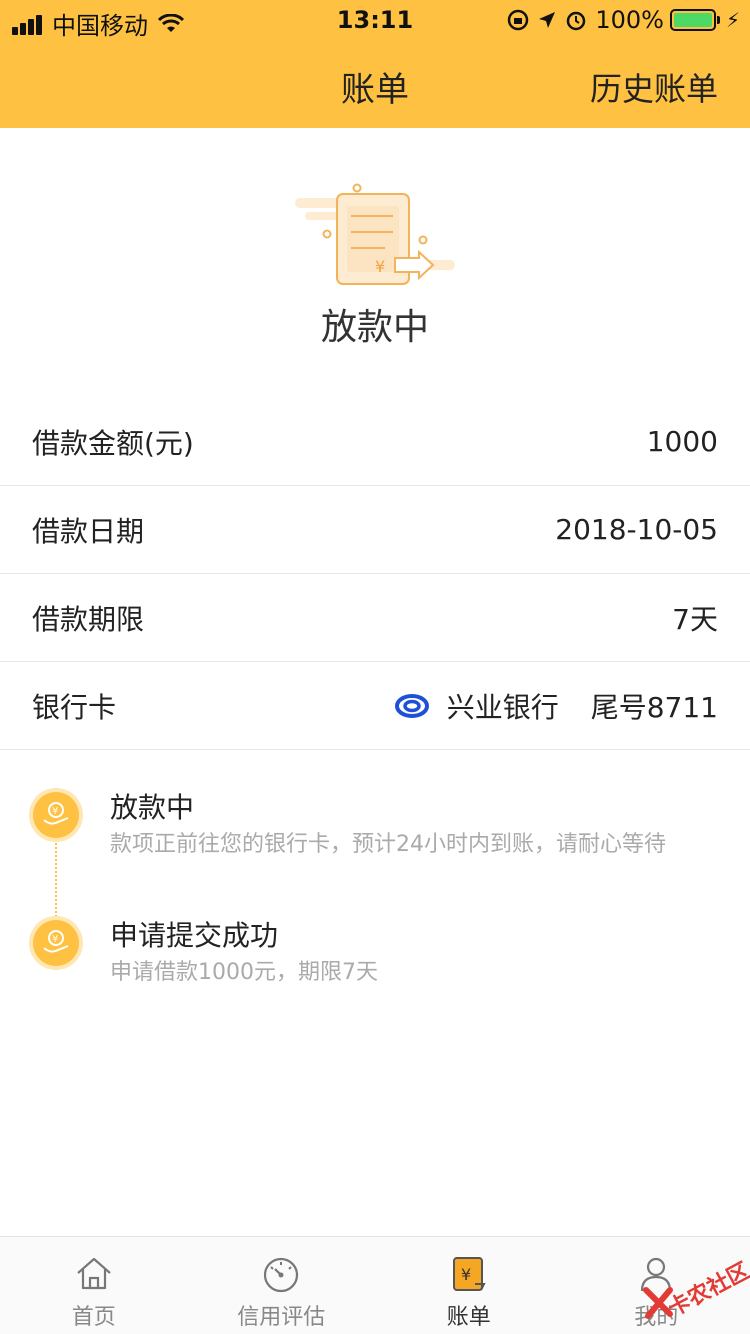 The width and height of the screenshot is (750, 1334). Describe the element at coordinates (732, 20) in the screenshot. I see `charging-icon: ⚡` at that location.